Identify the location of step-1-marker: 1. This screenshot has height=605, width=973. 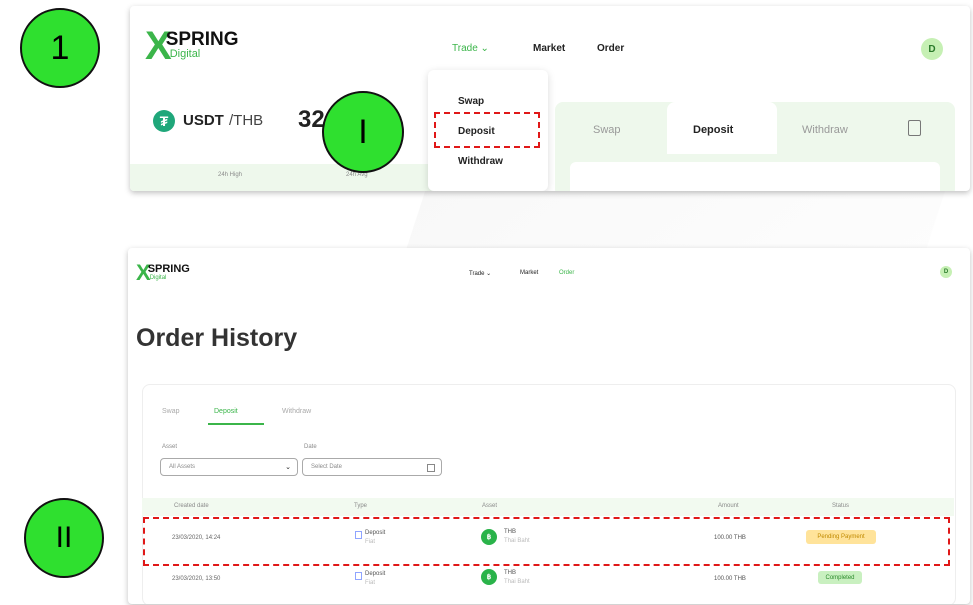
(60, 48).